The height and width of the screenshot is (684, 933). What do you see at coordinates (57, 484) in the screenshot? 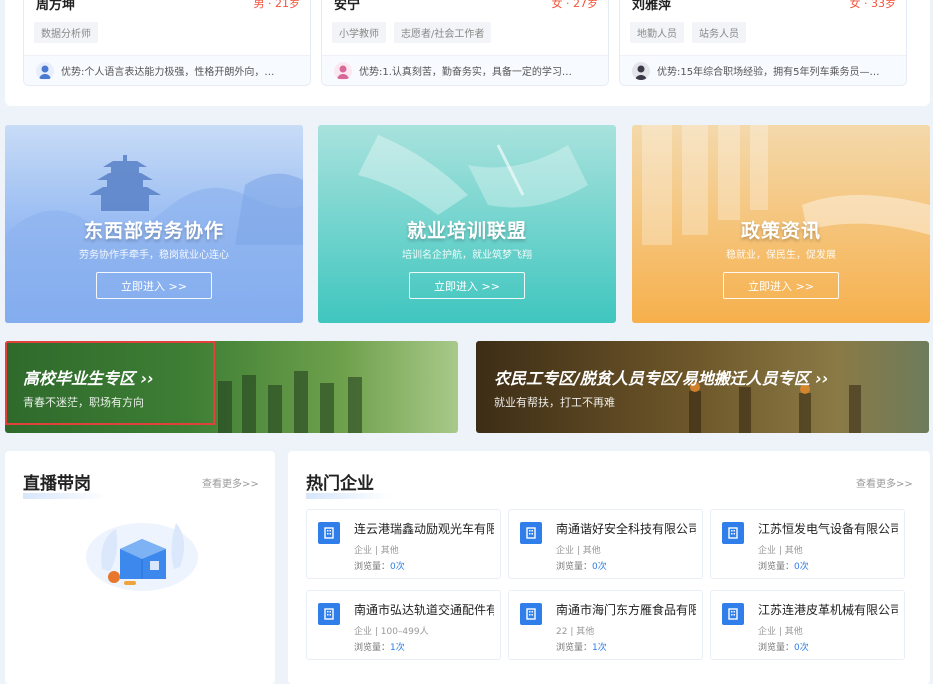
I see `panel-title: 直播带岗` at bounding box center [57, 484].